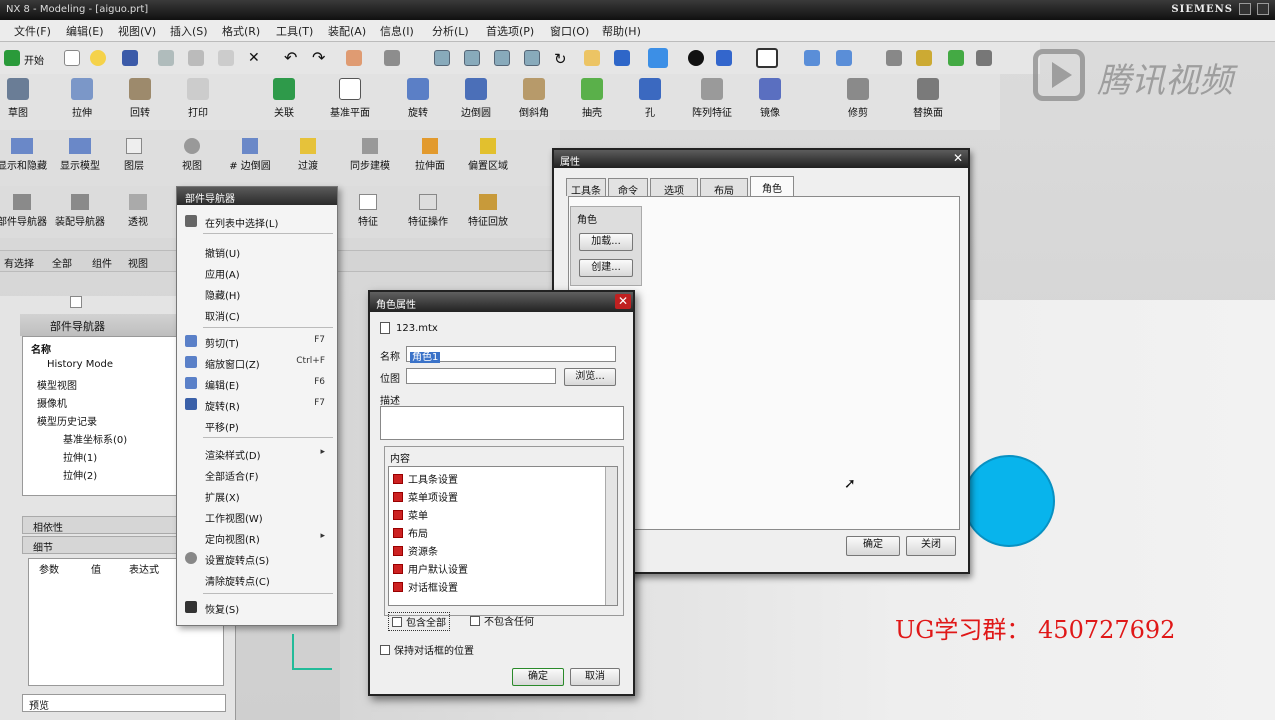 Image resolution: width=1275 pixels, height=720 pixels. I want to click on tab-options: 选项, so click(674, 187).